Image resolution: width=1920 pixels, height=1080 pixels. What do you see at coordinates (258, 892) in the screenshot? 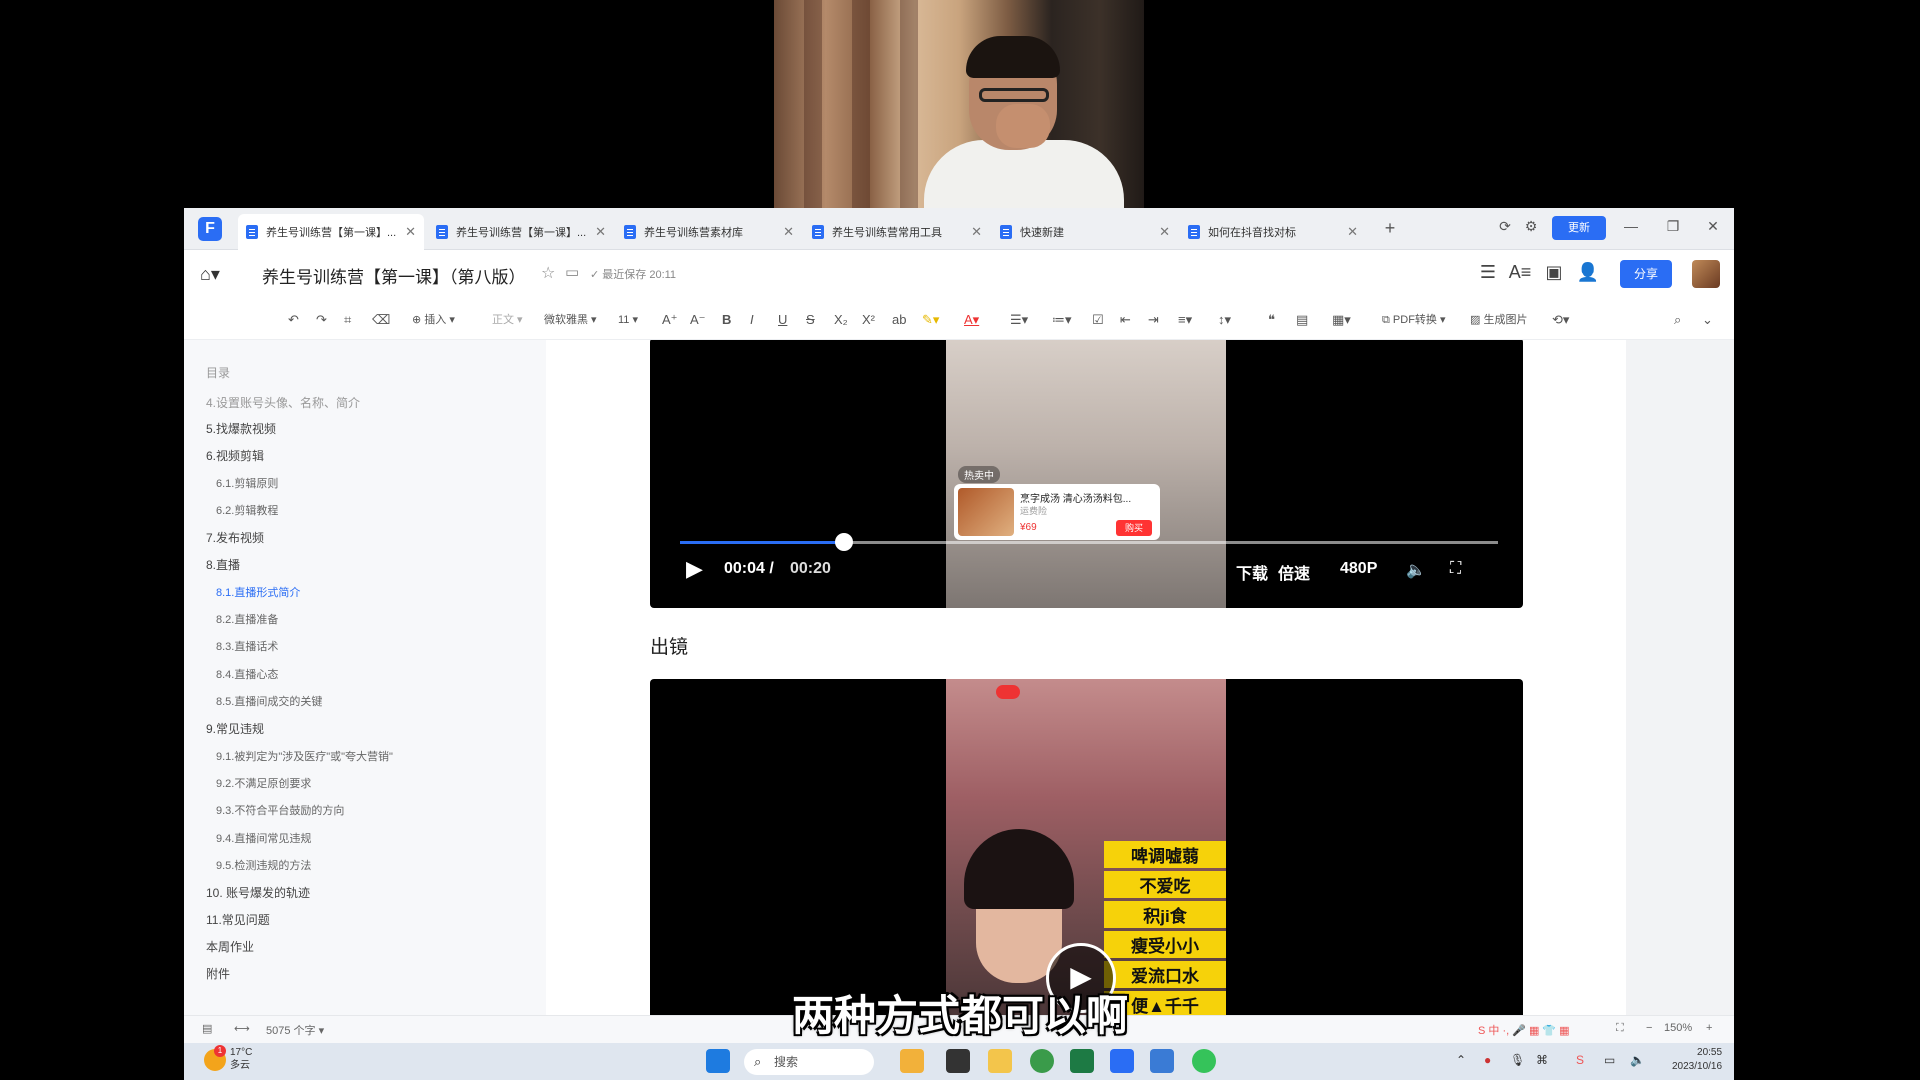
I see `toc-item: 10. 账号爆发的轨迹` at bounding box center [258, 892].